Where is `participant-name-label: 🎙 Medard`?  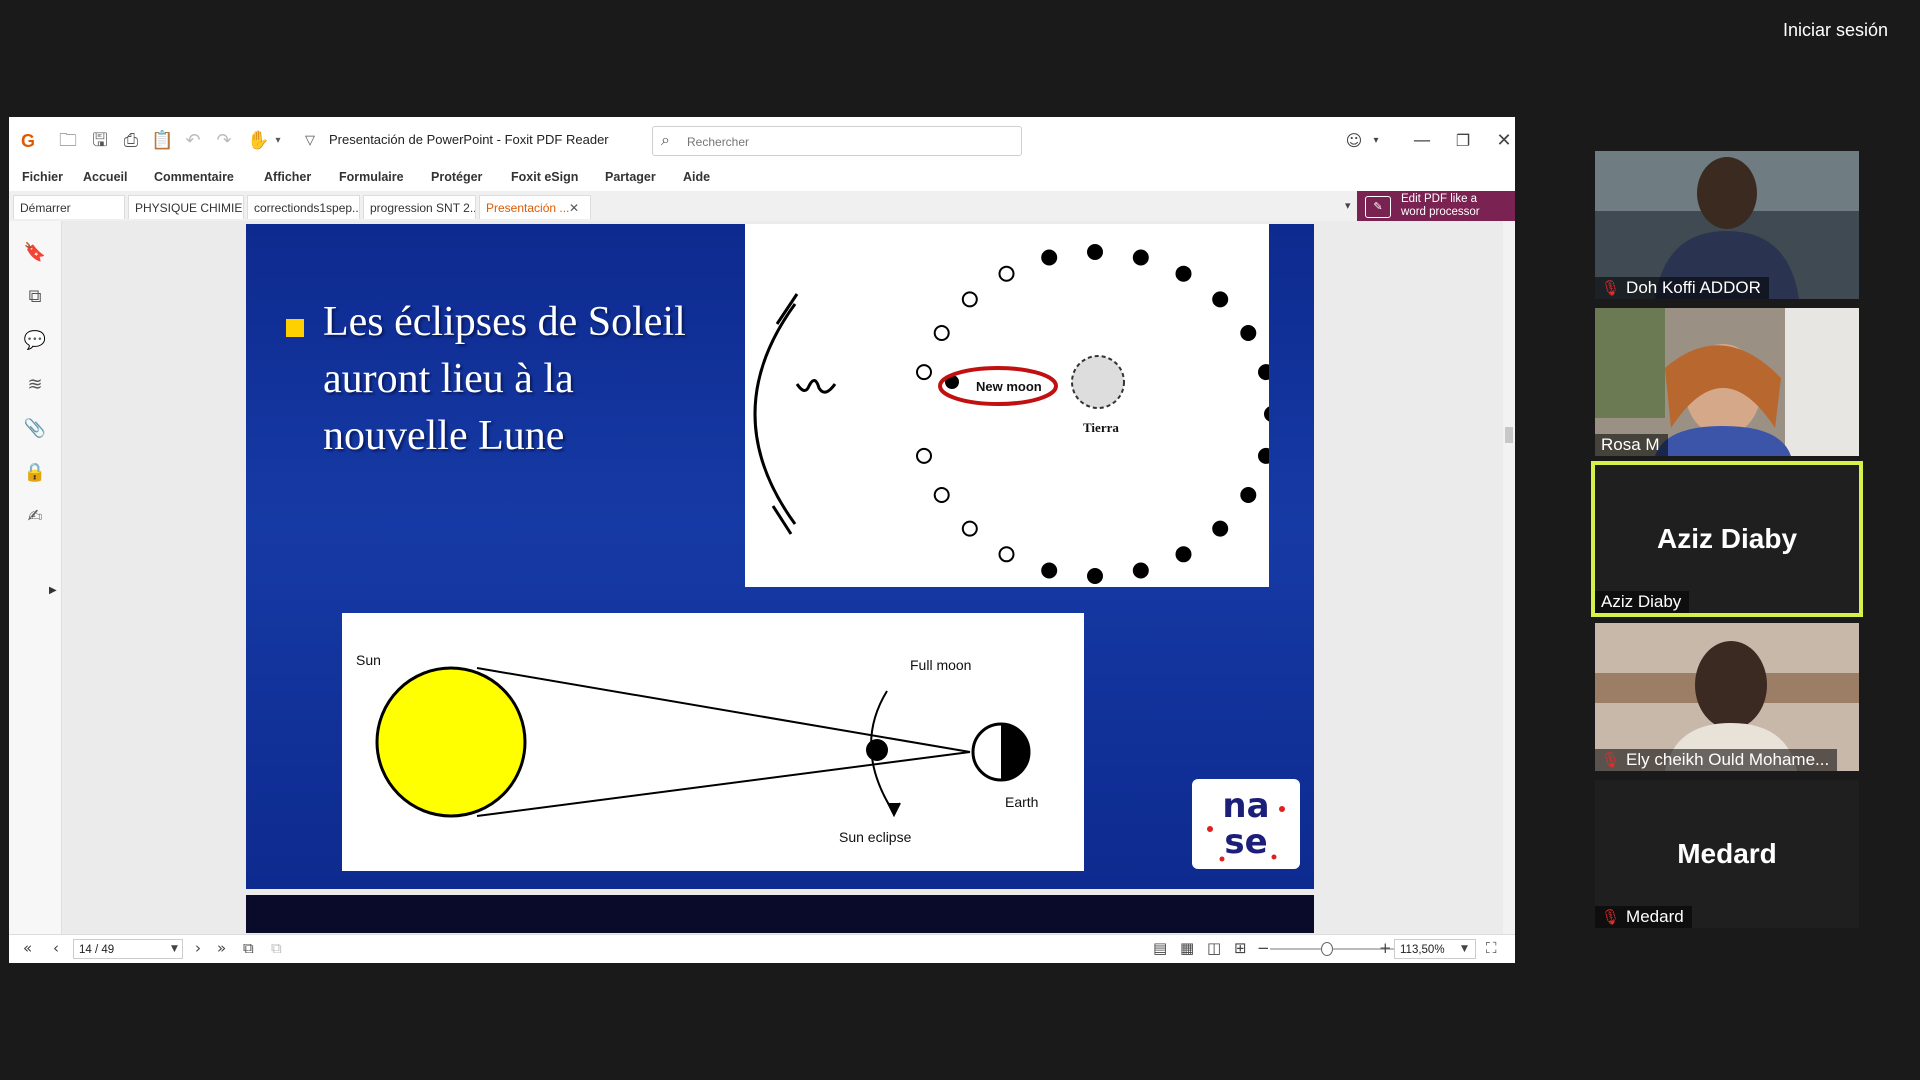
participant-name-label: 🎙 Medard is located at coordinates (1643, 917).